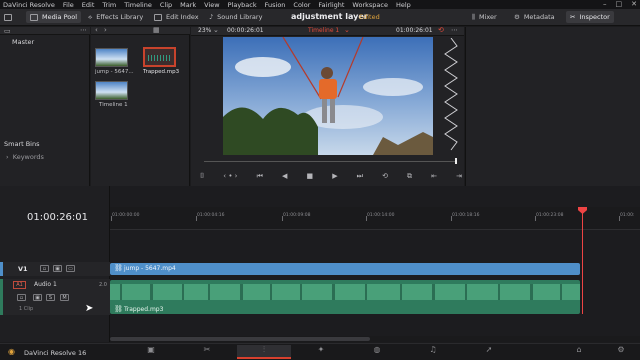 This screenshot has width=640, height=360. I want to click on bin-master: Master, so click(23, 42).